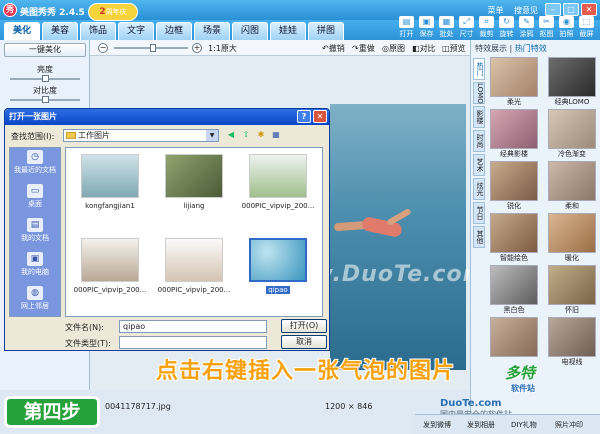 The image size is (600, 434). What do you see at coordinates (572, 238) in the screenshot?
I see `effect-warm: 暖化` at bounding box center [572, 238].